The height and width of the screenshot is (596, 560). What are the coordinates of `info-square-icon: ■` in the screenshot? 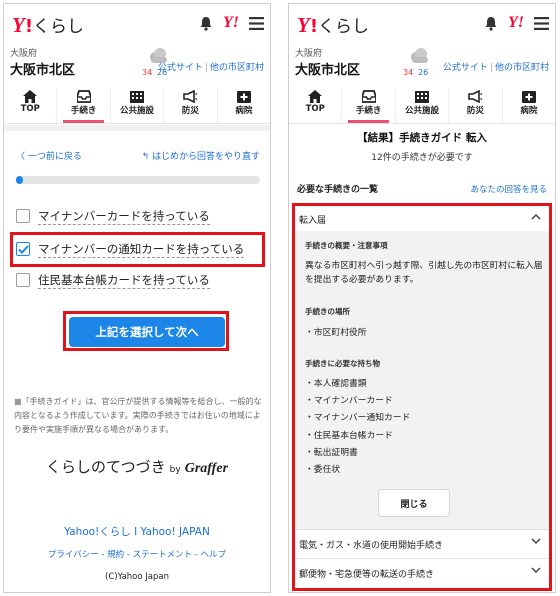 It's located at (18, 401).